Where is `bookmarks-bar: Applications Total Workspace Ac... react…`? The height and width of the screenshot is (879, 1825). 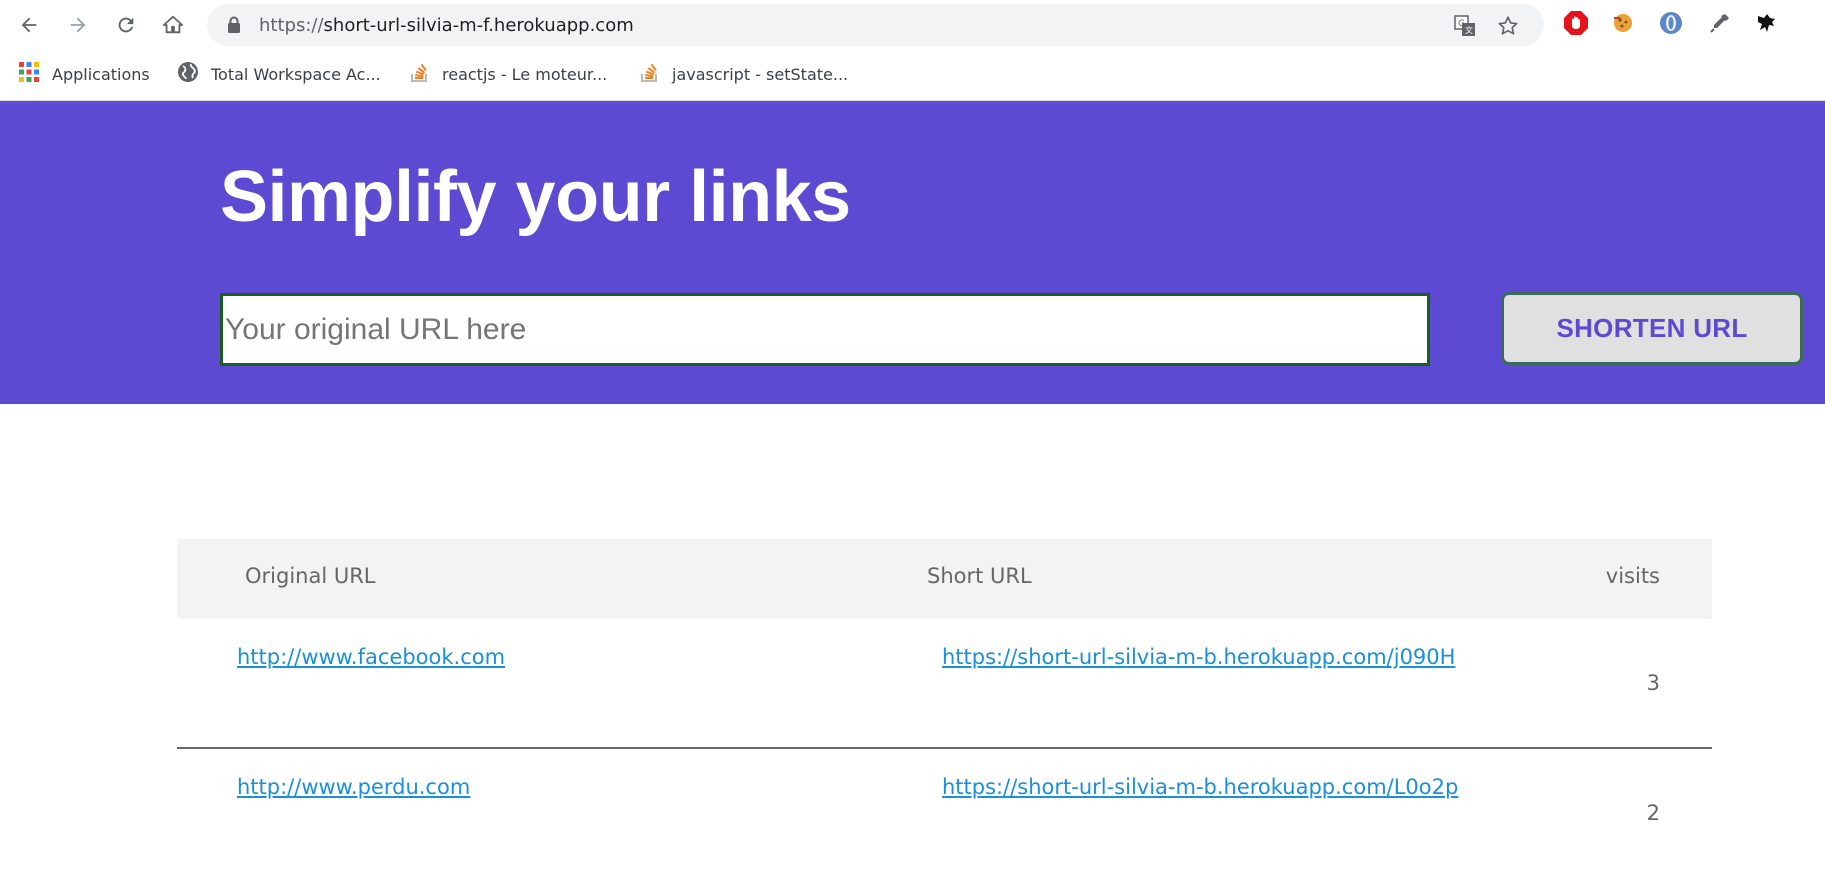
bookmarks-bar: Applications Total Workspace Ac... react… is located at coordinates (912, 75).